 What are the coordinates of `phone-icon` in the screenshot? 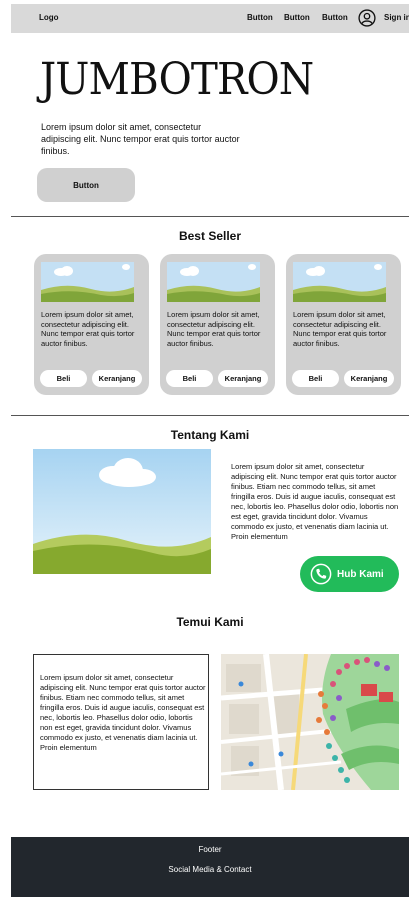 It's located at (321, 574).